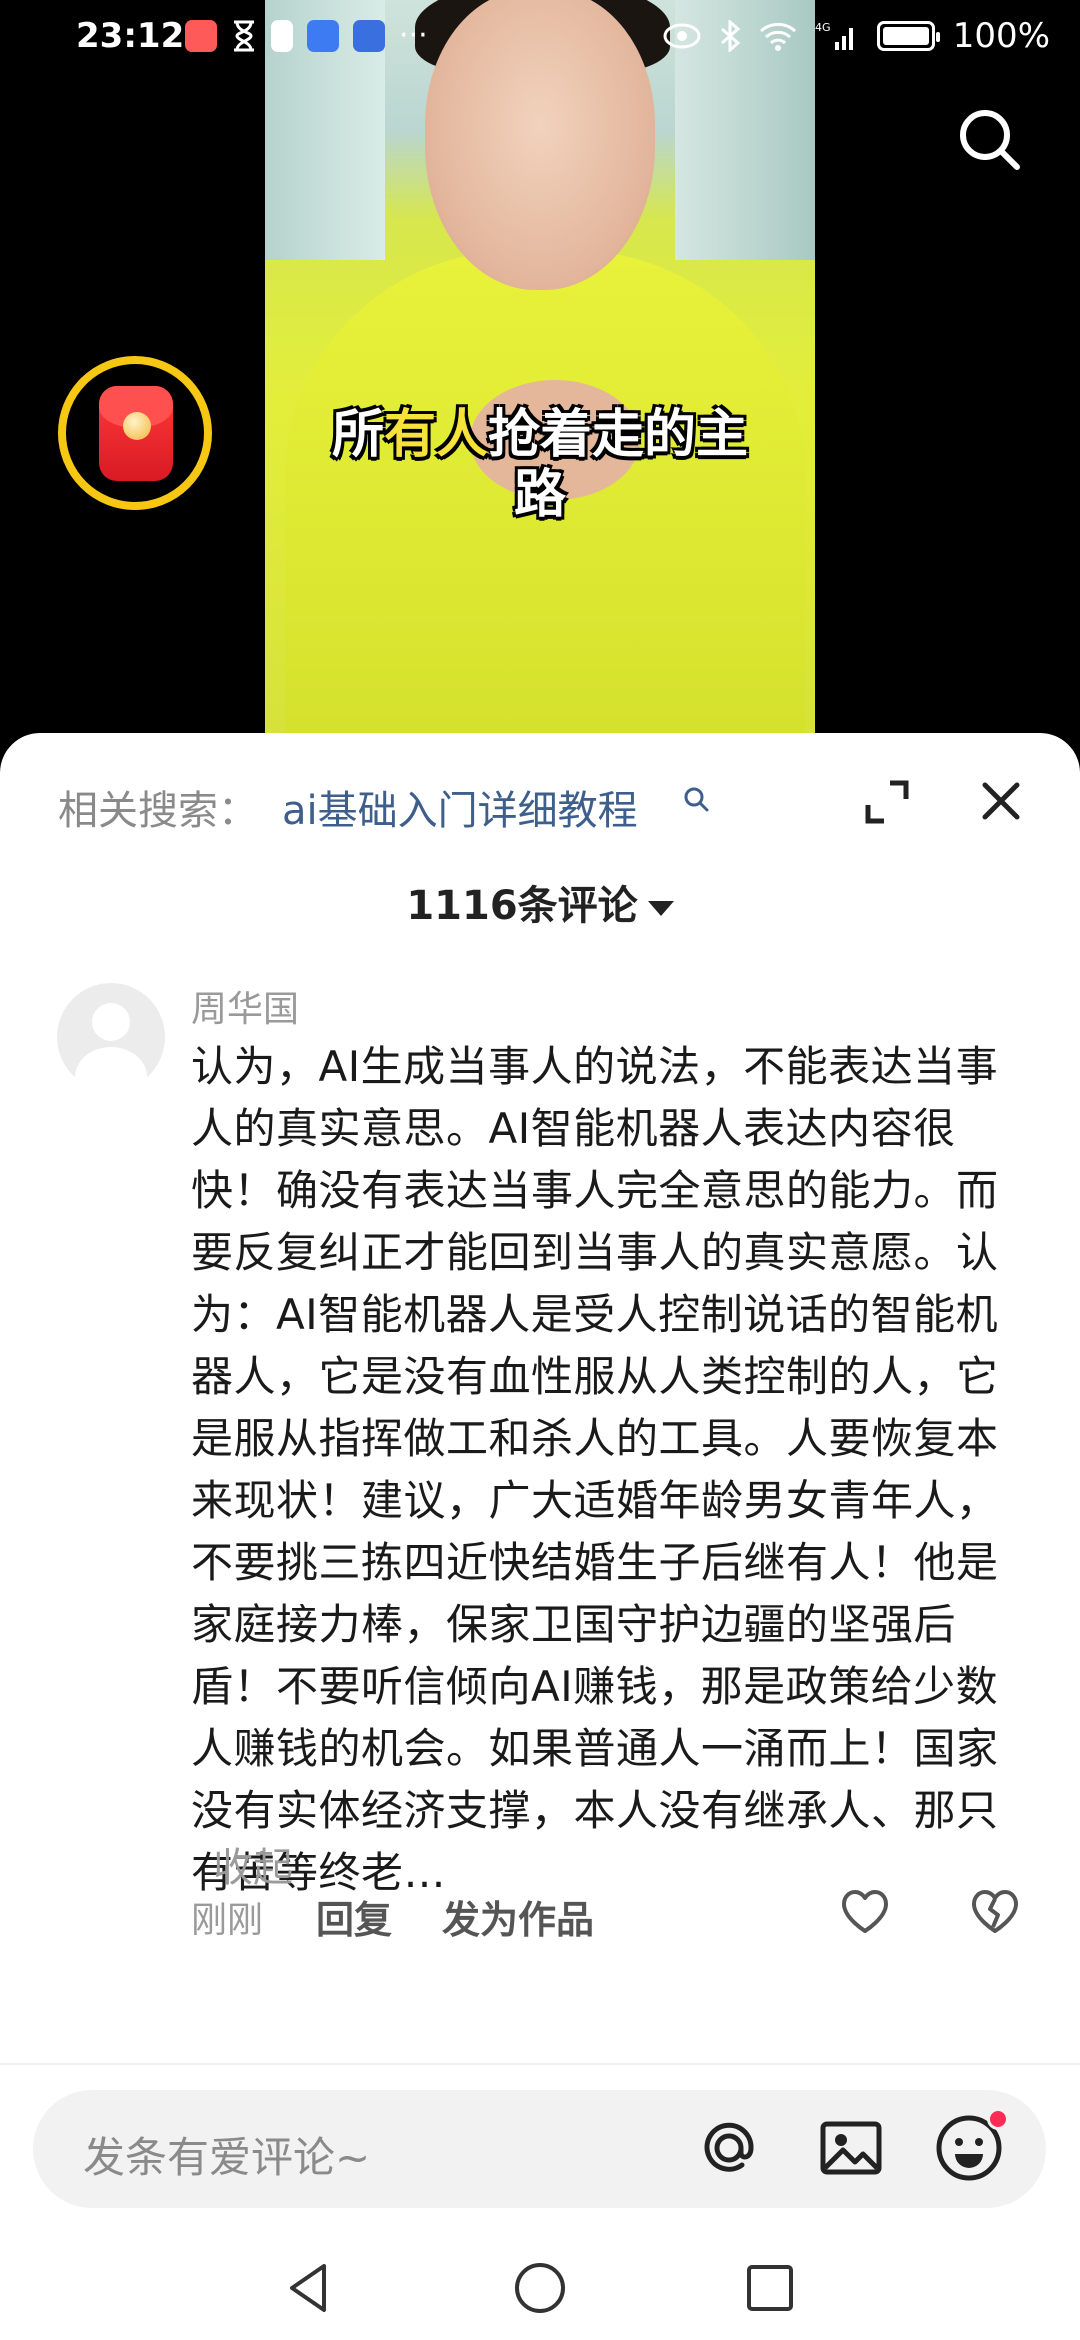 Image resolution: width=1080 pixels, height=2340 pixels. Describe the element at coordinates (730, 36) in the screenshot. I see `bluetooth-icon` at that location.